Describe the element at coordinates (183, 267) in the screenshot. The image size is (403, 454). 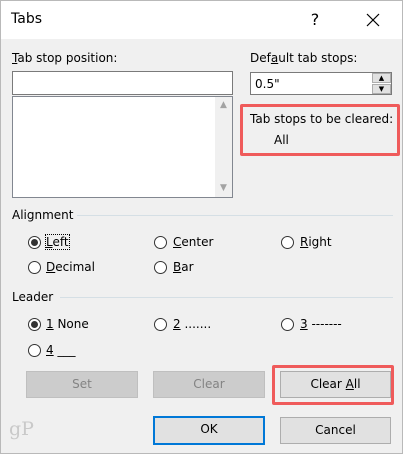
I see `alignment-bar-label: Bar` at that location.